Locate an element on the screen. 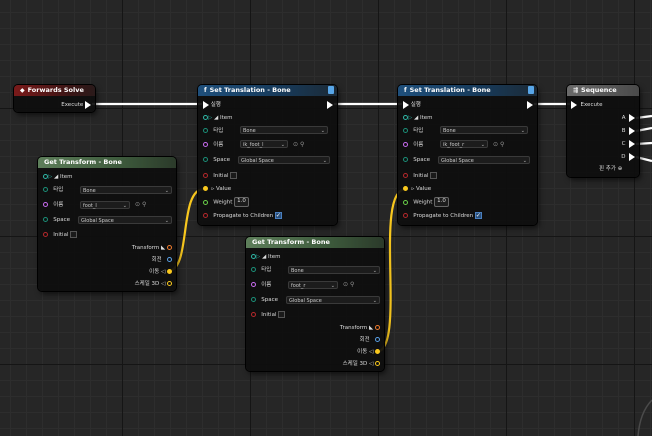 This screenshot has width=652, height=436. sequence-output-c: C is located at coordinates (628, 144).